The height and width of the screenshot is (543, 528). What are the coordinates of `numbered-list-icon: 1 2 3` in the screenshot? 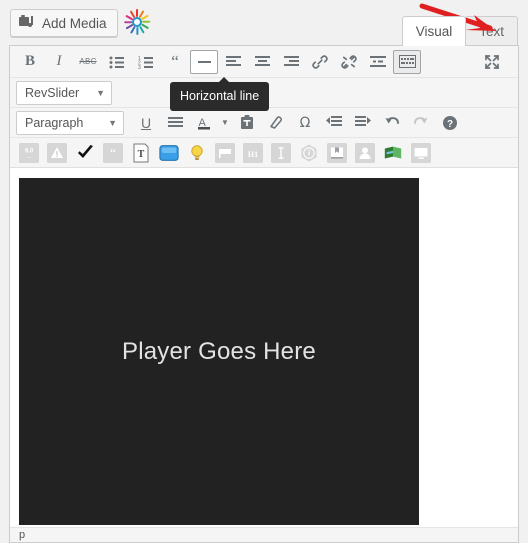 It's located at (145, 62).